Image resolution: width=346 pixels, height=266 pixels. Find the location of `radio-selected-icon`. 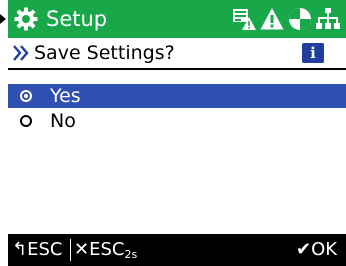

radio-selected-icon is located at coordinates (26, 96).